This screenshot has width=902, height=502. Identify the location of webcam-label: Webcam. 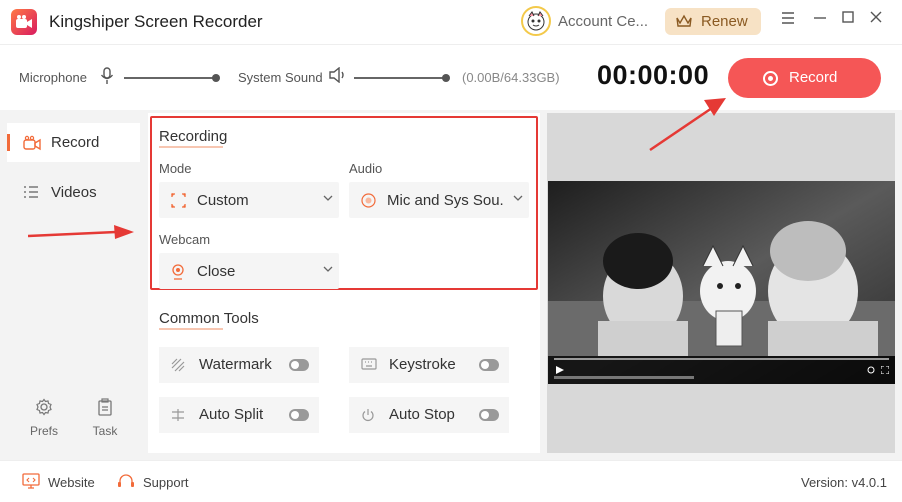
(185, 239).